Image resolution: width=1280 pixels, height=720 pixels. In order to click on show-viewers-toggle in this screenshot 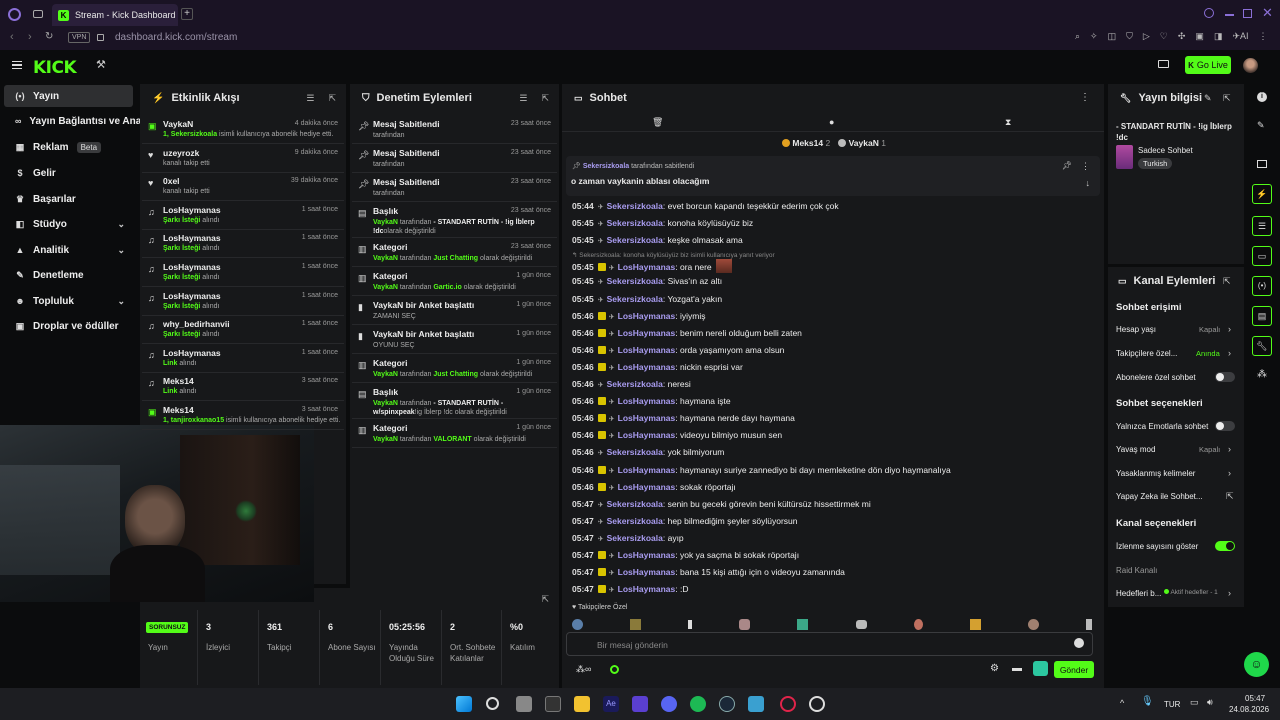, I will do `click(1225, 546)`.